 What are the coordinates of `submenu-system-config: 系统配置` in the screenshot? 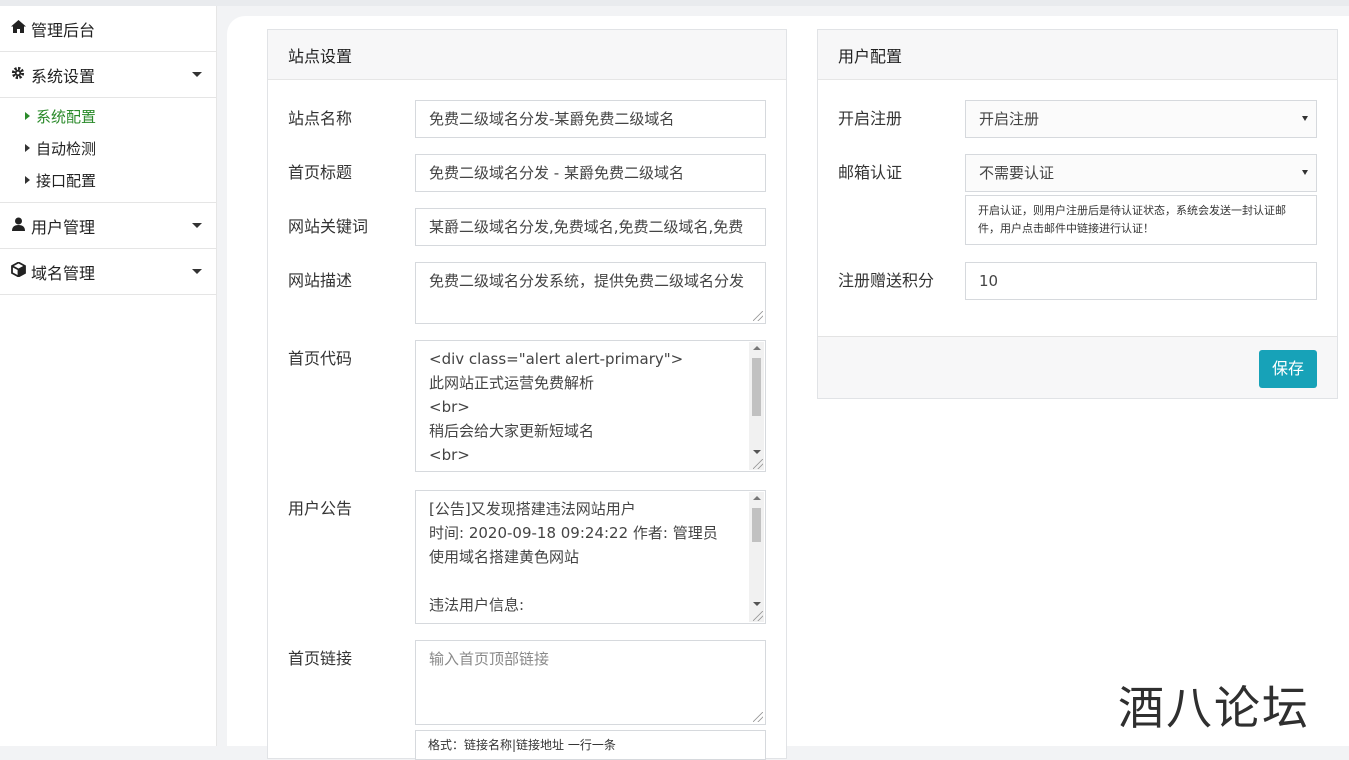 It's located at (108, 116).